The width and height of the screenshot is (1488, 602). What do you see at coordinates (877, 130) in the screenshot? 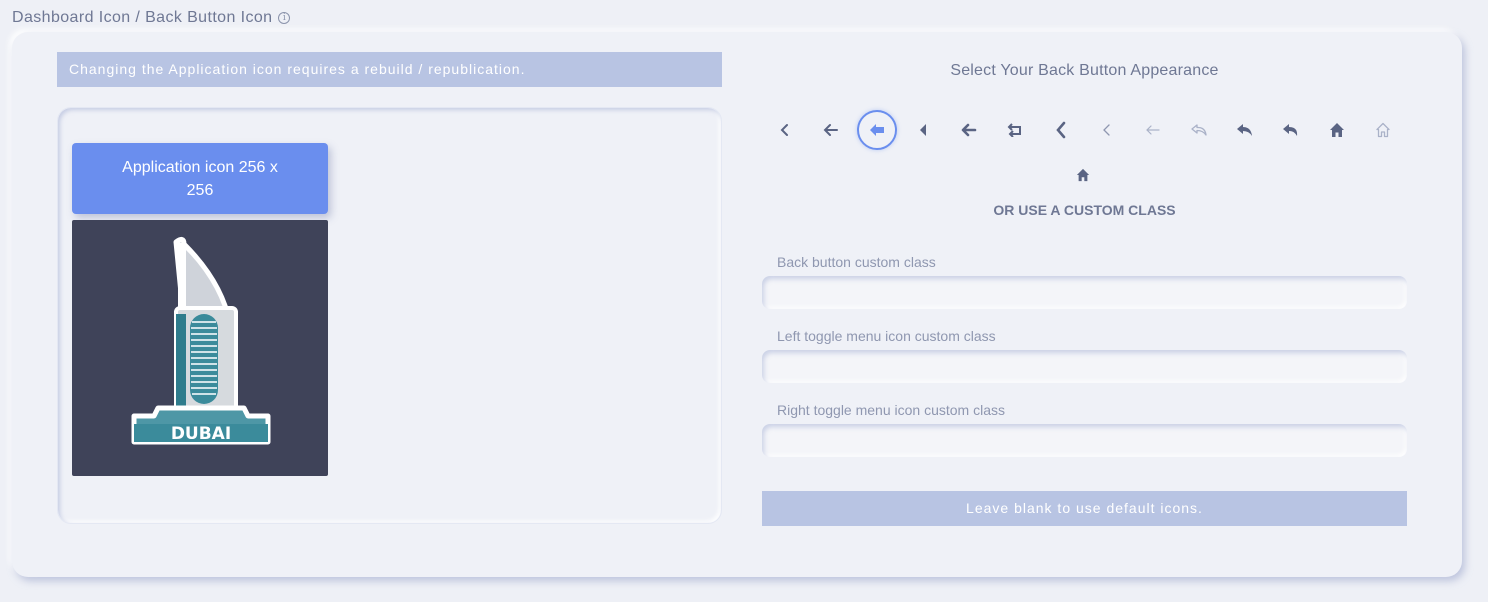
I see `circle-arrow-left-icon` at bounding box center [877, 130].